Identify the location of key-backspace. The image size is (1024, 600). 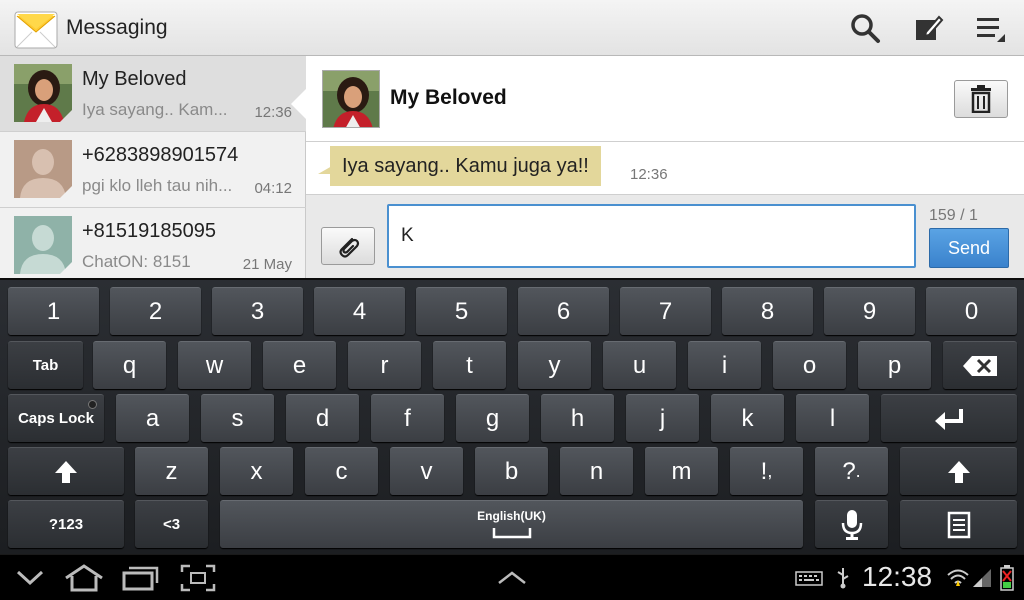
(980, 365).